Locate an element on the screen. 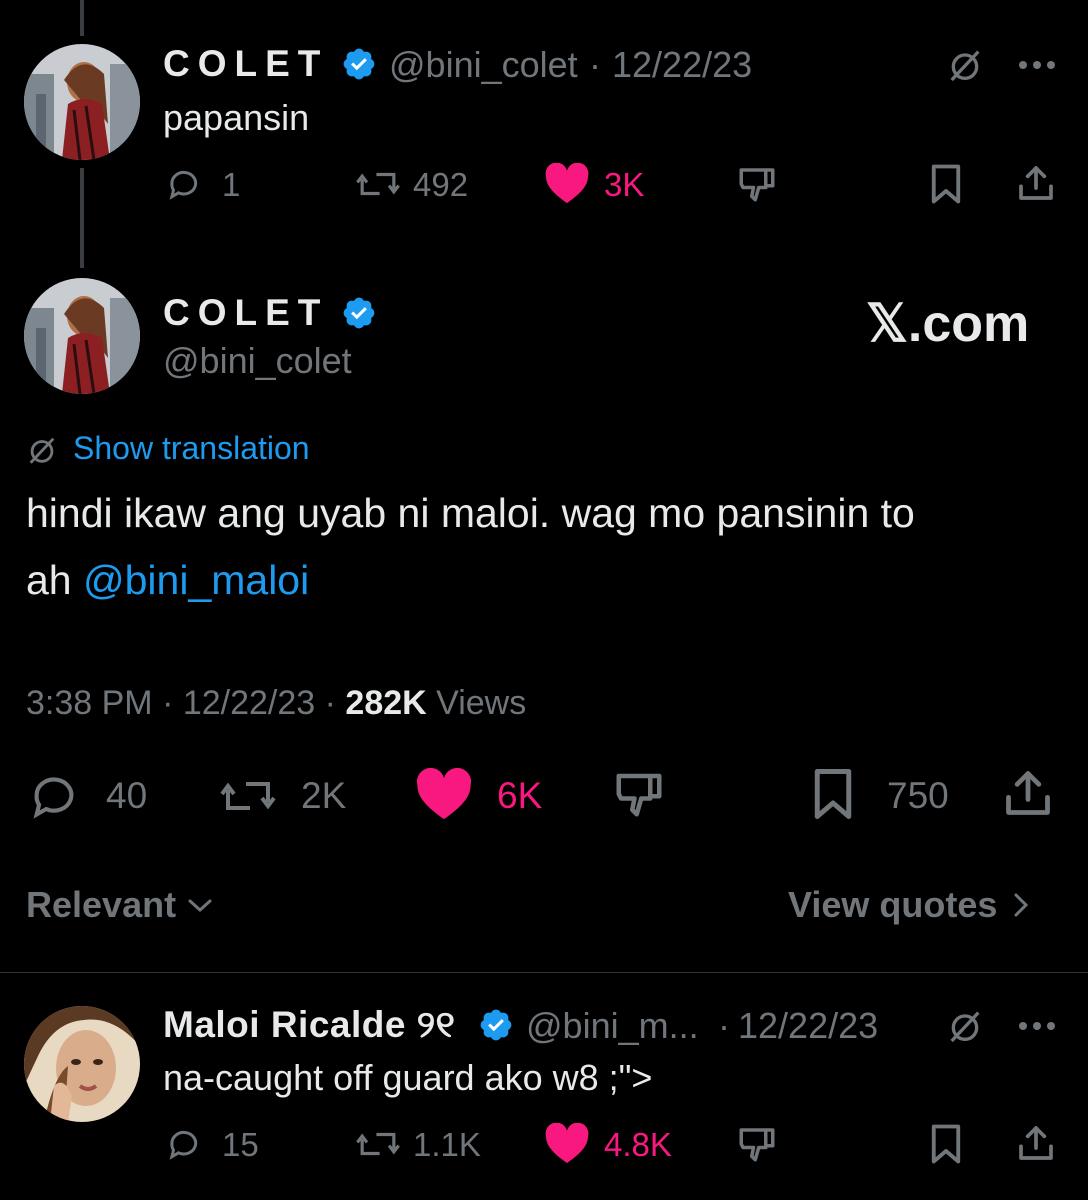 The height and width of the screenshot is (1200, 1088). views-label: Views is located at coordinates (481, 703).